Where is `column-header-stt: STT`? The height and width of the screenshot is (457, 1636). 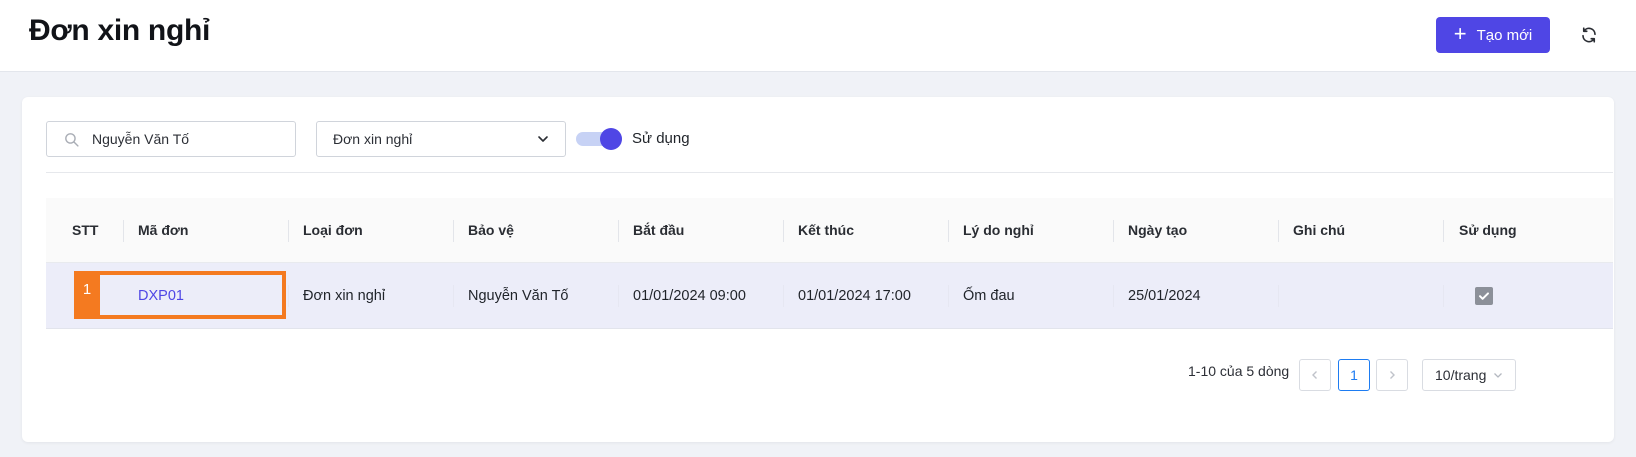 column-header-stt: STT is located at coordinates (85, 230).